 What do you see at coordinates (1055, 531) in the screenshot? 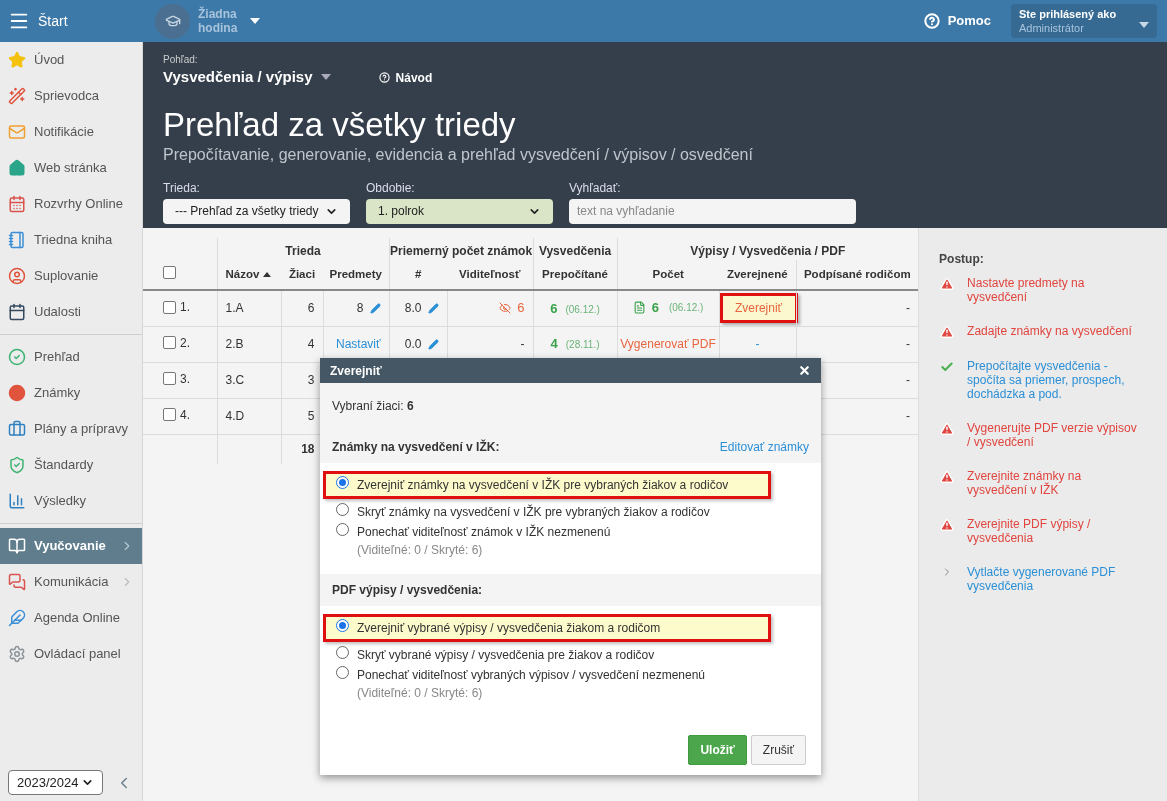
I see `step-link: Zverejnite PDF výpisy / vysvedčenia` at bounding box center [1055, 531].